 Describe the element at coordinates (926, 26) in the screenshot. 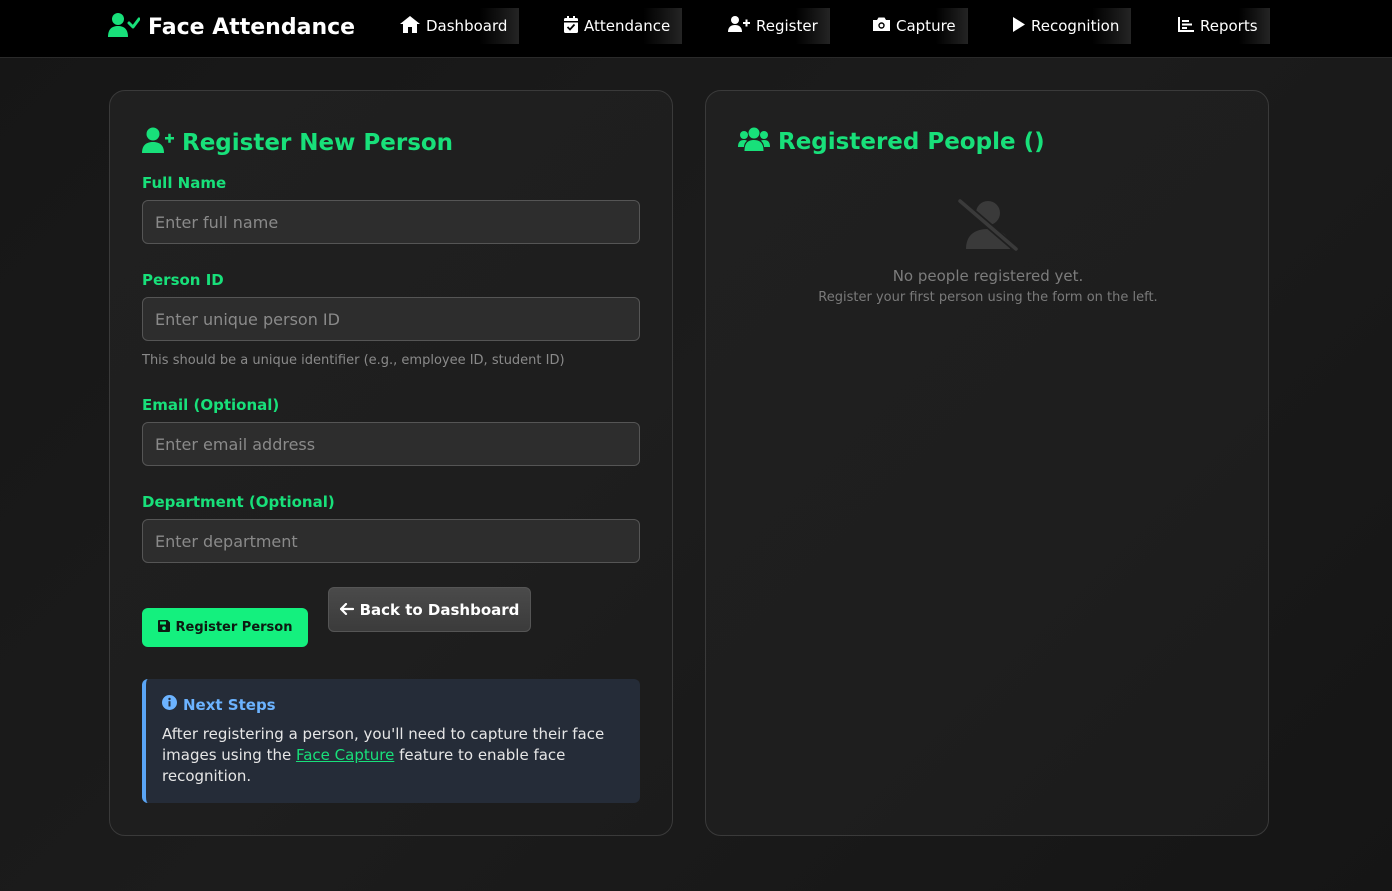

I see `nav-capture-label: Capture` at that location.